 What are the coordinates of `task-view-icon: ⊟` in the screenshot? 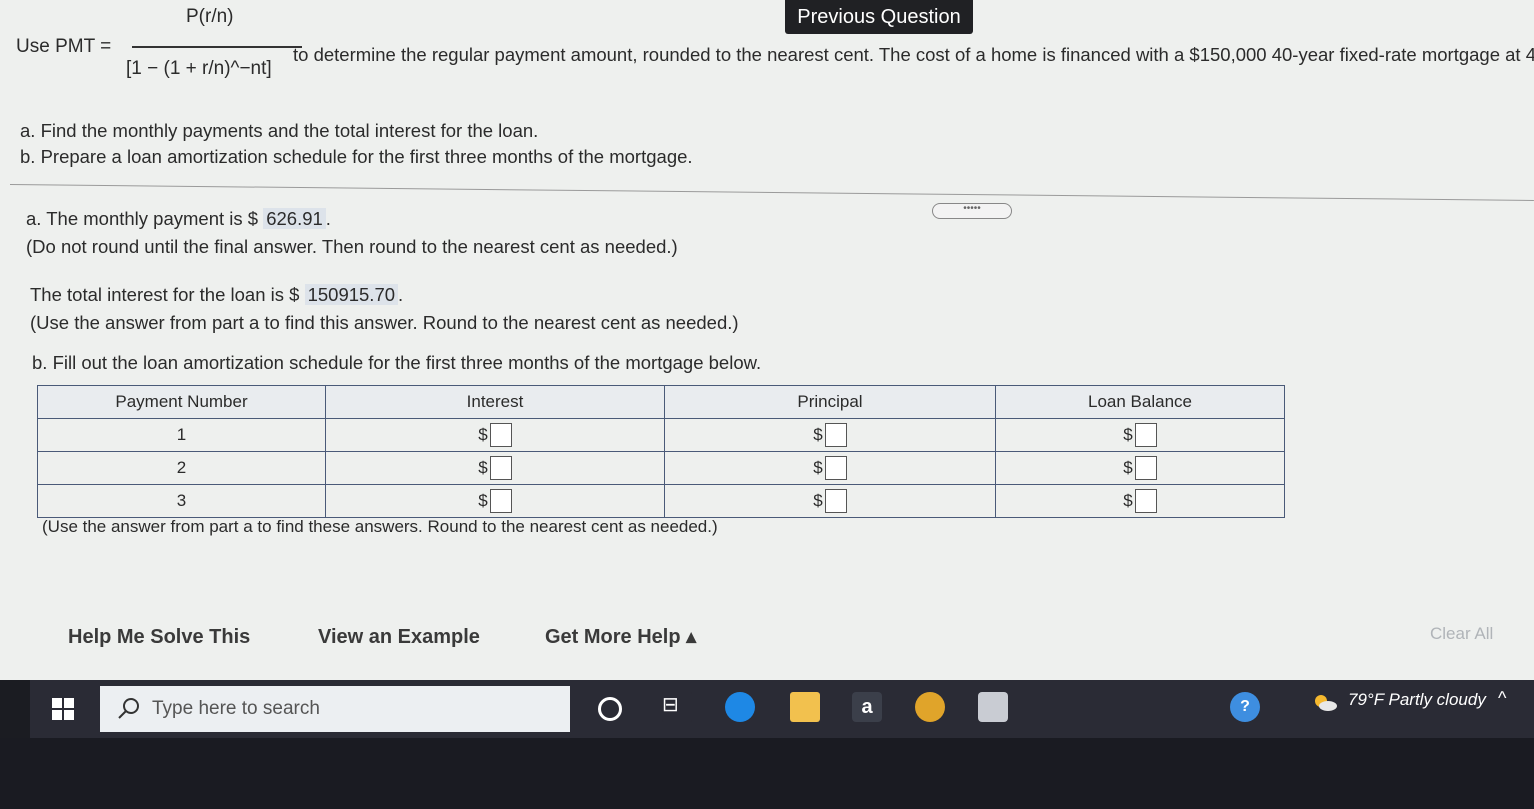 It's located at (677, 707).